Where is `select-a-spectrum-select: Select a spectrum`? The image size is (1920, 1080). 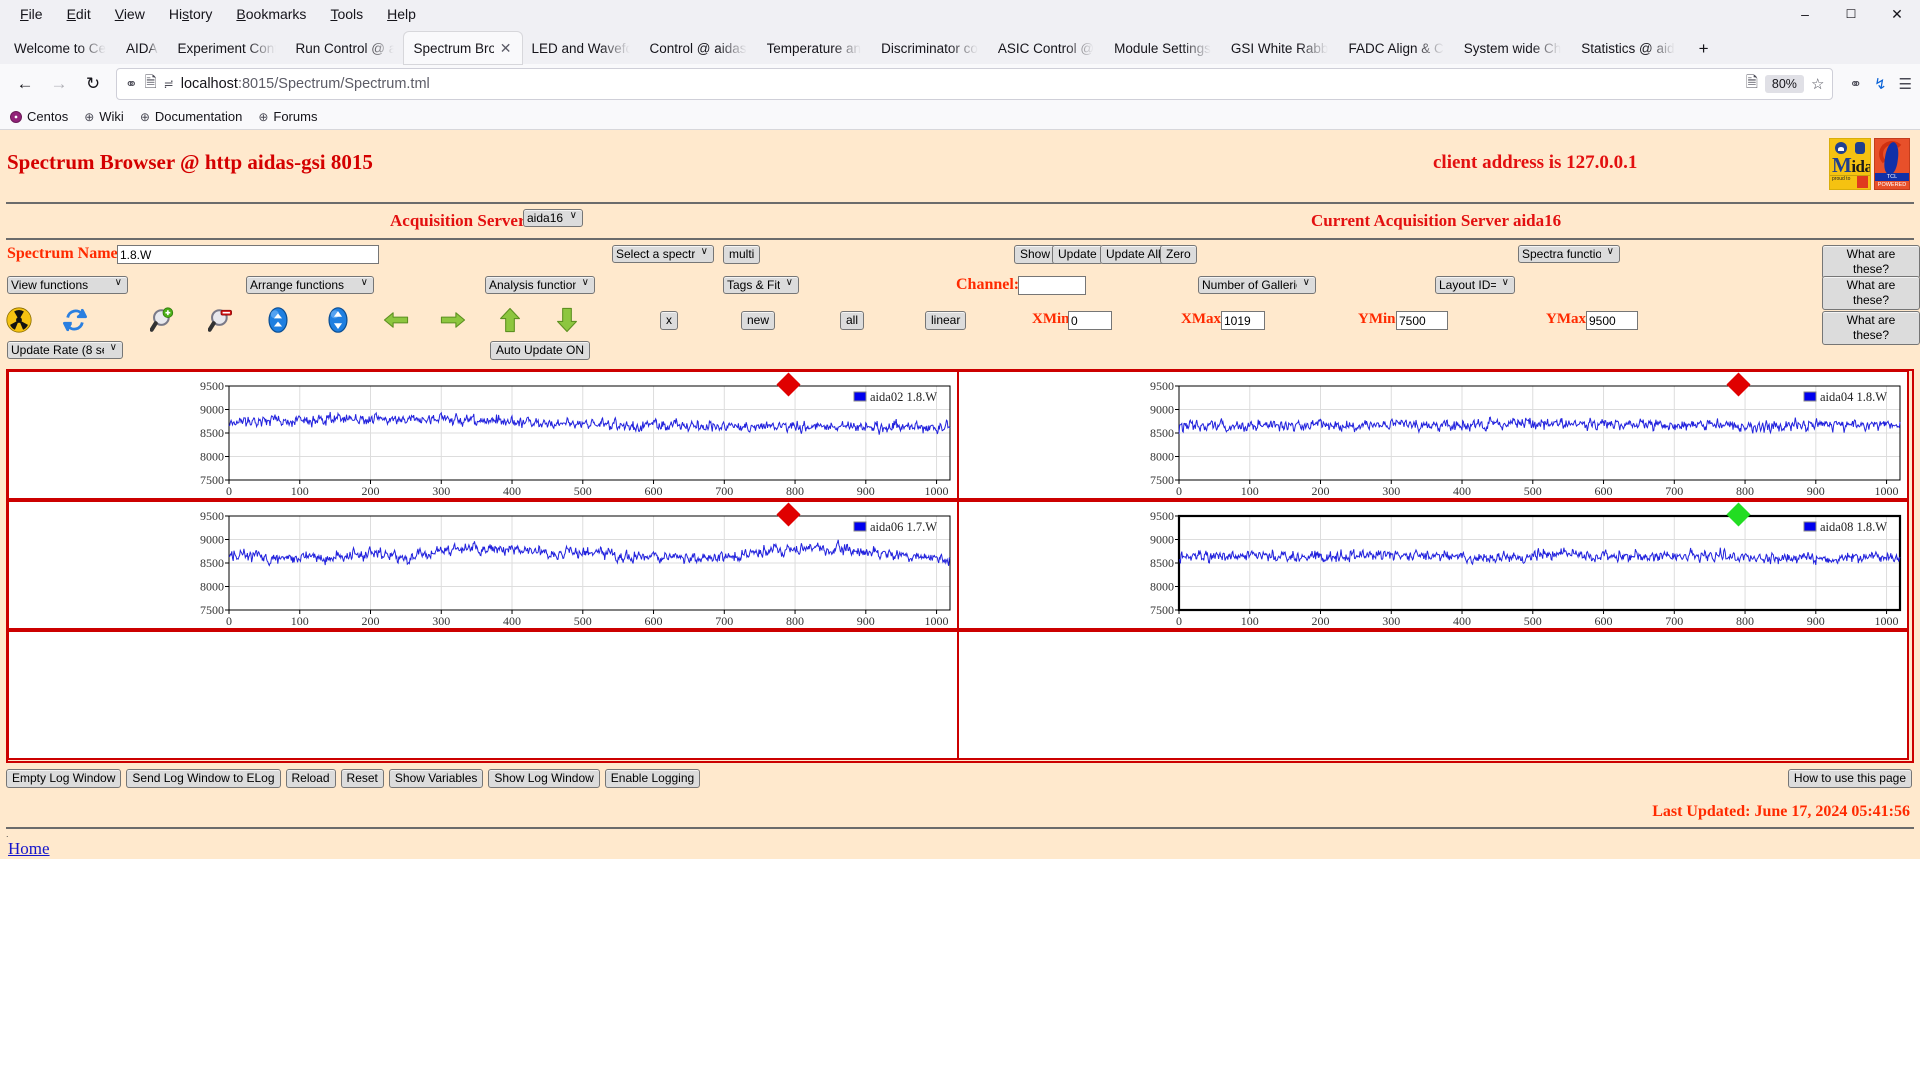 select-a-spectrum-select: Select a spectrum is located at coordinates (663, 254).